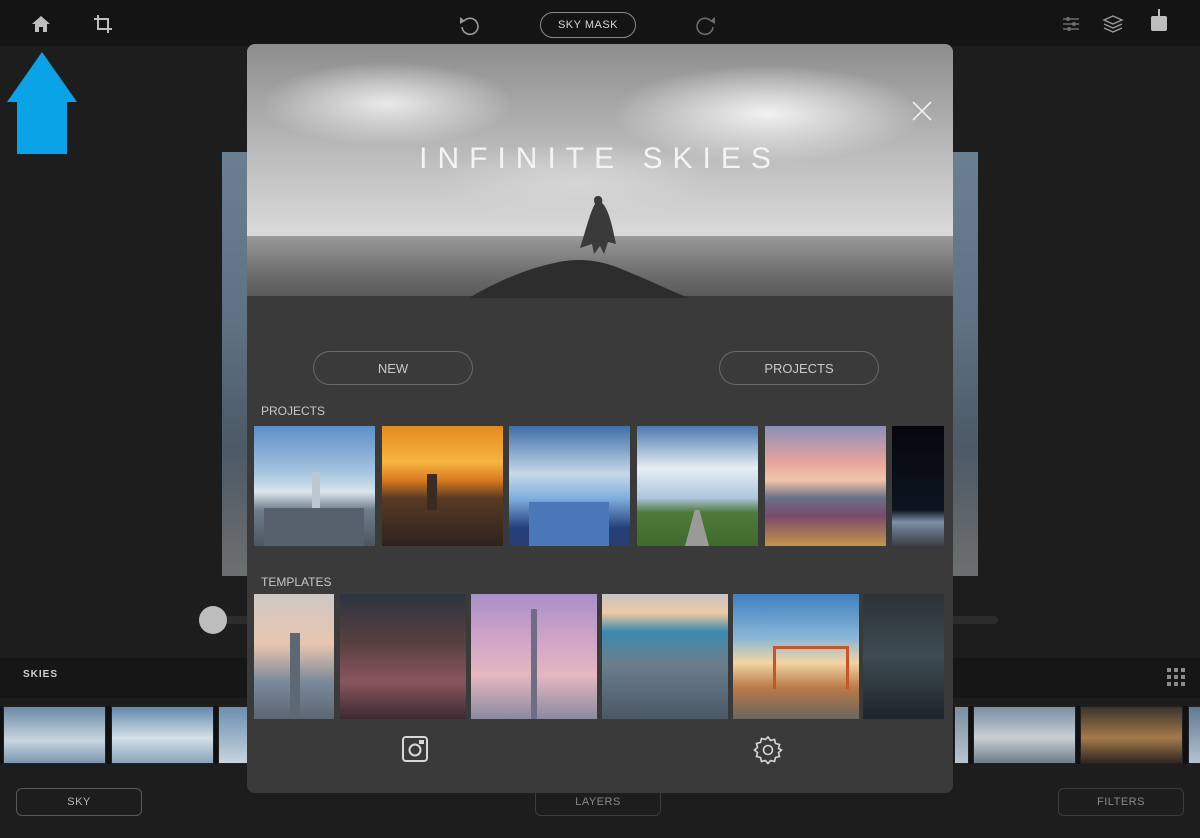  Describe the element at coordinates (41, 24) in the screenshot. I see `home-icon` at that location.